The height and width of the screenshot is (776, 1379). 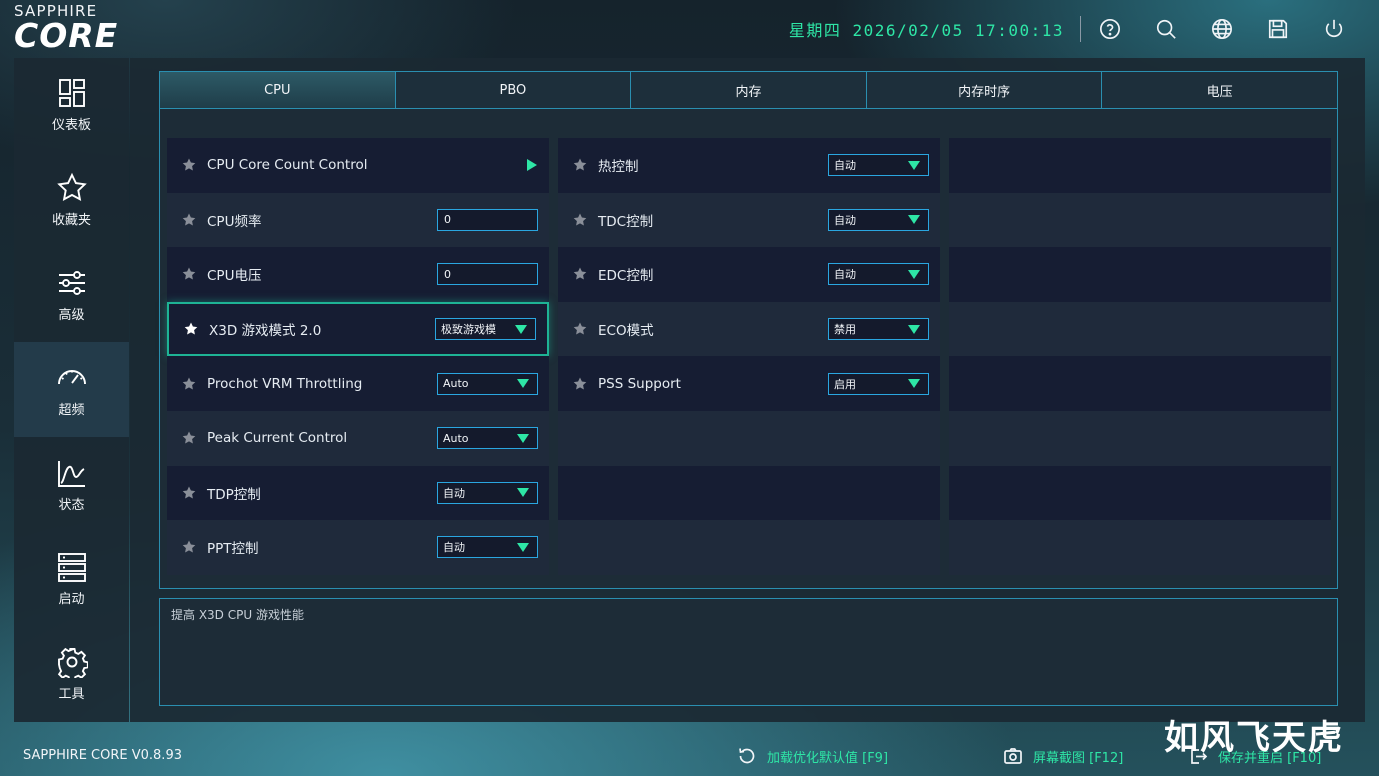 I want to click on setting-row-cpu-voltage: CPU电压 0, so click(x=358, y=274).